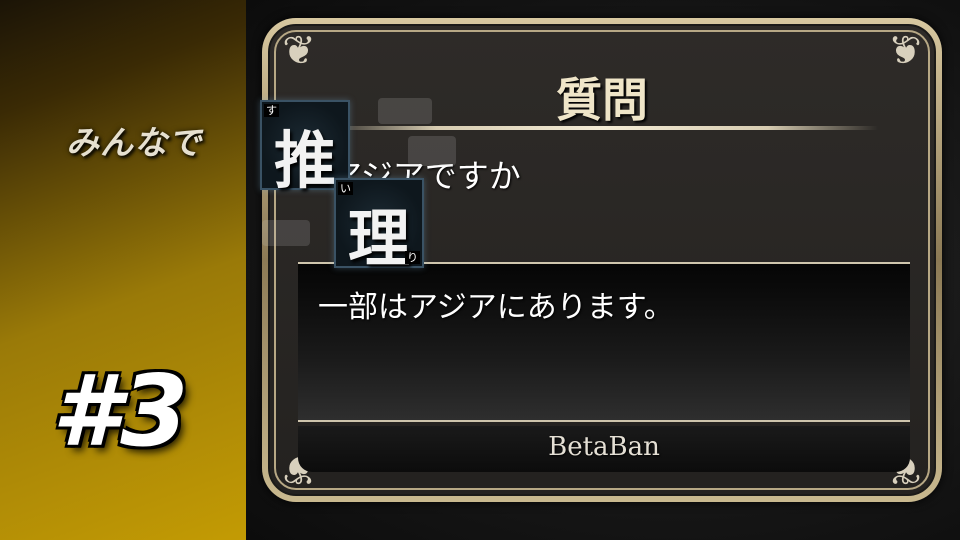 The width and height of the screenshot is (960, 540). Describe the element at coordinates (412, 257) in the screenshot. I see `furigana-ri: り` at that location.